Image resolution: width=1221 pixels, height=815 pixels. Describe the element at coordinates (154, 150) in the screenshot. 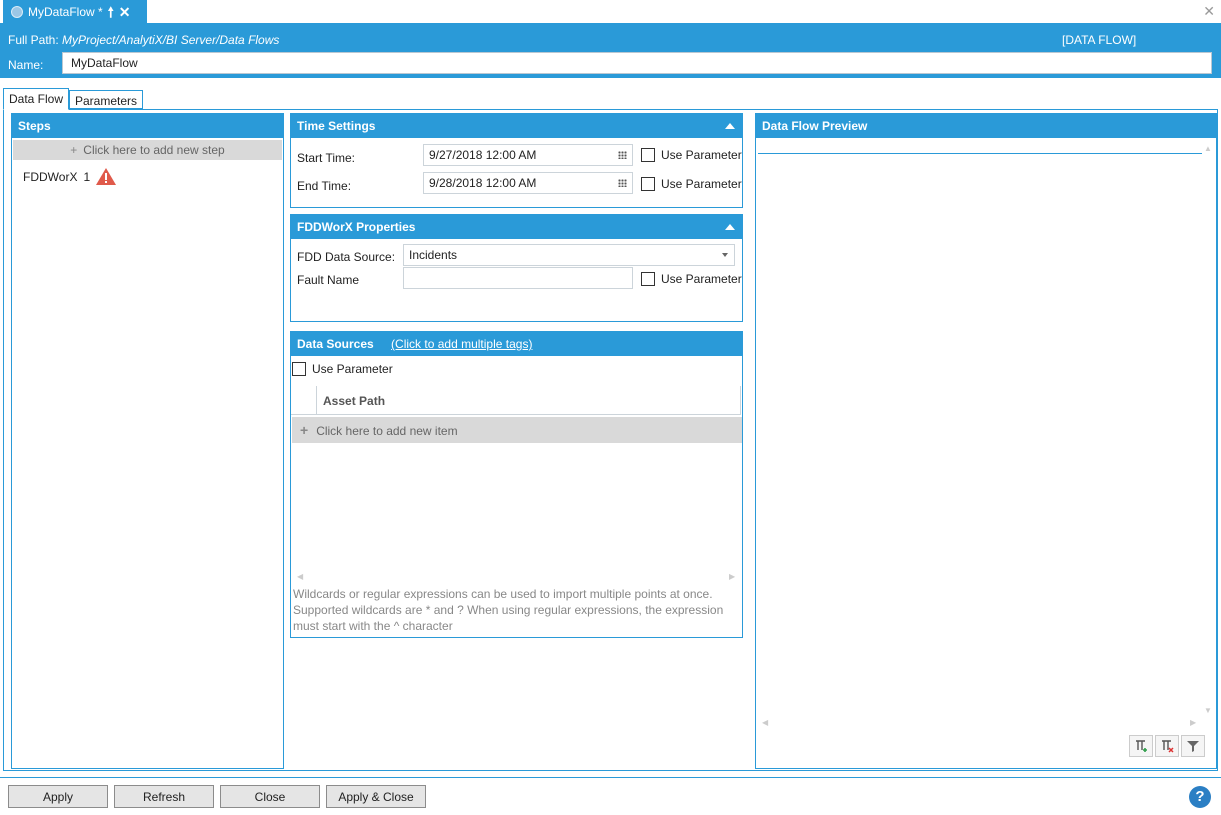

I see `add-step-label: Click here to add new step` at that location.